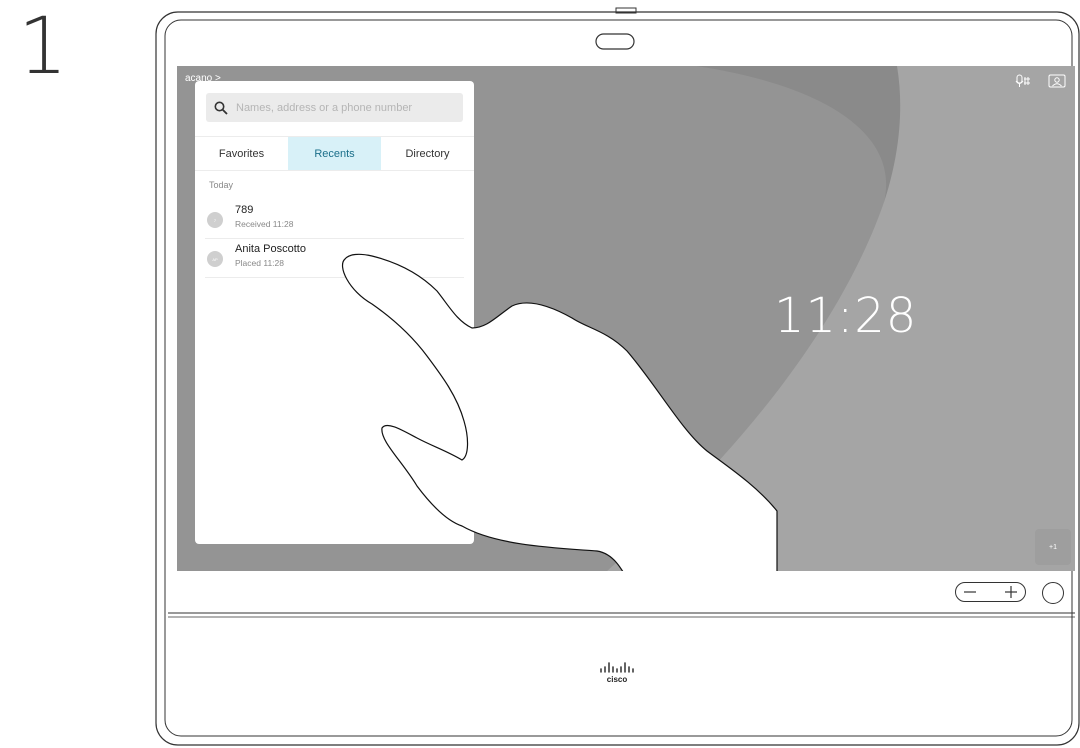  Describe the element at coordinates (1053, 593) in the screenshot. I see `power-button` at that location.